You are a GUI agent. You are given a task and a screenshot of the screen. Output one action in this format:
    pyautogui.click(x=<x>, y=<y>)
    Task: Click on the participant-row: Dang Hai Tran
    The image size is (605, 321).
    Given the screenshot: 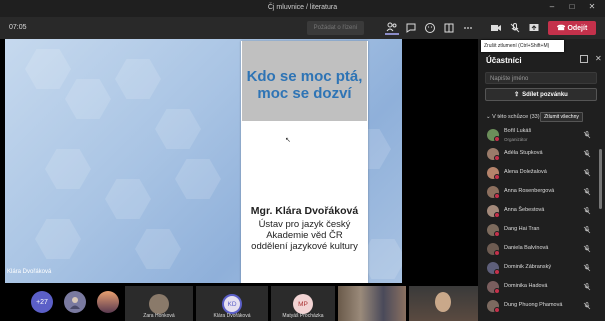 What is the action you would take?
    pyautogui.click(x=538, y=230)
    